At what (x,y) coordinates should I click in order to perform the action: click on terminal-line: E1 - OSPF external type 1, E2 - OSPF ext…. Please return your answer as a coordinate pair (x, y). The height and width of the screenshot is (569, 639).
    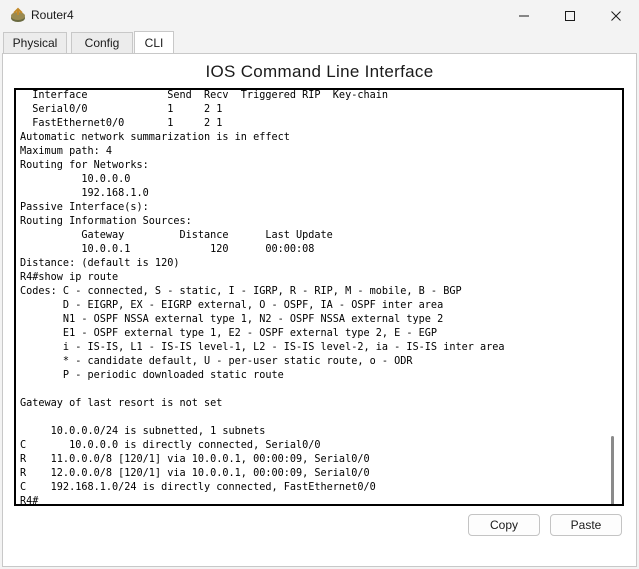
    Looking at the image, I should click on (229, 333).